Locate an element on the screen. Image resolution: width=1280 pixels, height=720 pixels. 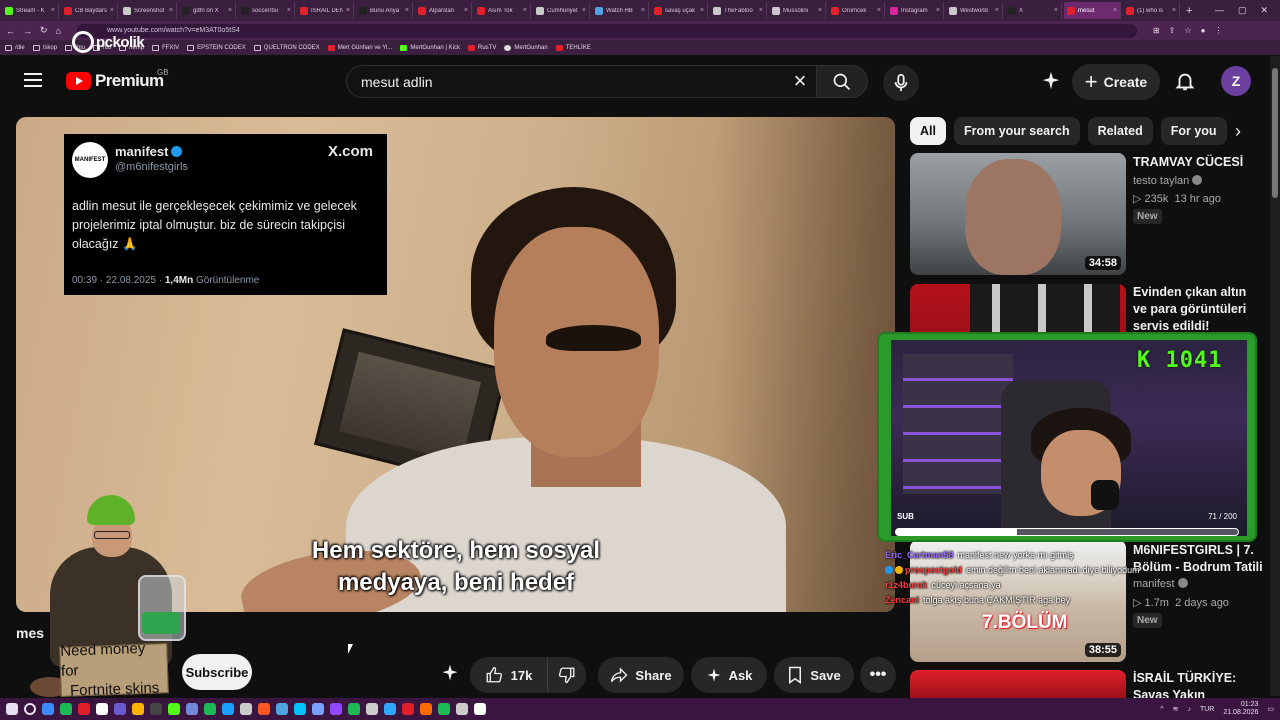
clear-search-icon: × is located at coordinates (800, 82).